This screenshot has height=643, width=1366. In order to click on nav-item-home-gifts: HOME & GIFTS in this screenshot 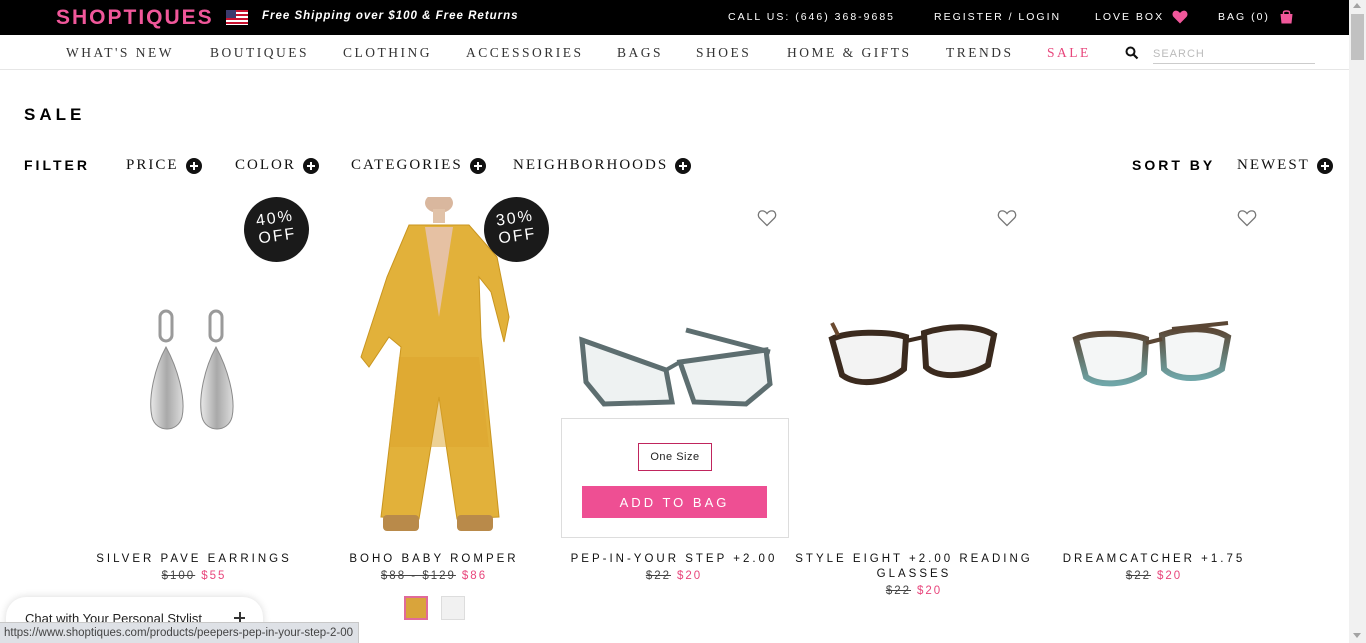, I will do `click(849, 53)`.